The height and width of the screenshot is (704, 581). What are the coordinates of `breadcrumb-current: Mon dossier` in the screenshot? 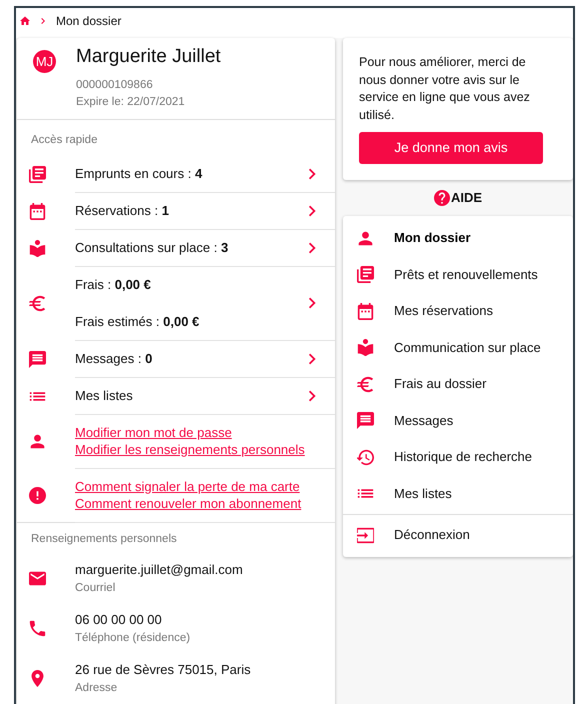 It's located at (89, 21).